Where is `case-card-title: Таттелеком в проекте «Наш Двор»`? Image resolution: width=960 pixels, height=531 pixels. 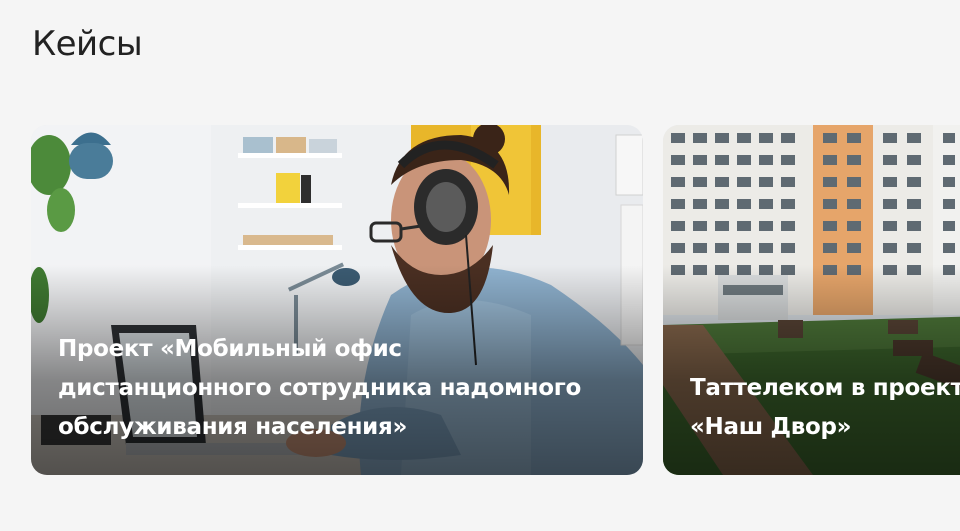 case-card-title: Таттелеком в проекте «Наш Двор» is located at coordinates (825, 407).